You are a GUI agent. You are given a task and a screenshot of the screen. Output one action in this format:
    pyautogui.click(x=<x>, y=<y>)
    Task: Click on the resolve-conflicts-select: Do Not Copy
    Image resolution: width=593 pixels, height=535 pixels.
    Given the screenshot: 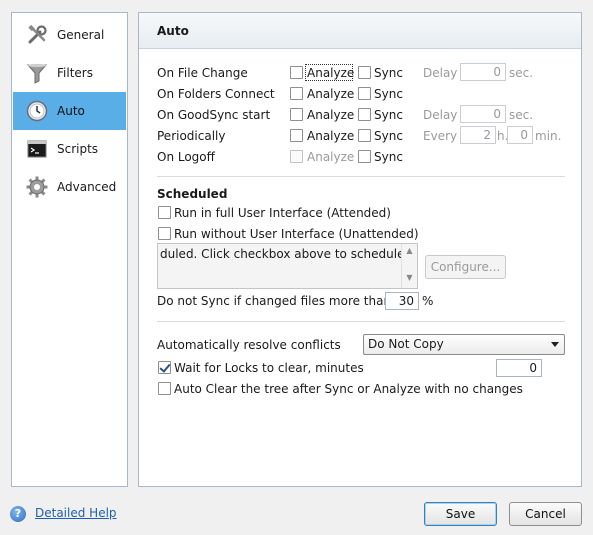 What is the action you would take?
    pyautogui.click(x=464, y=344)
    